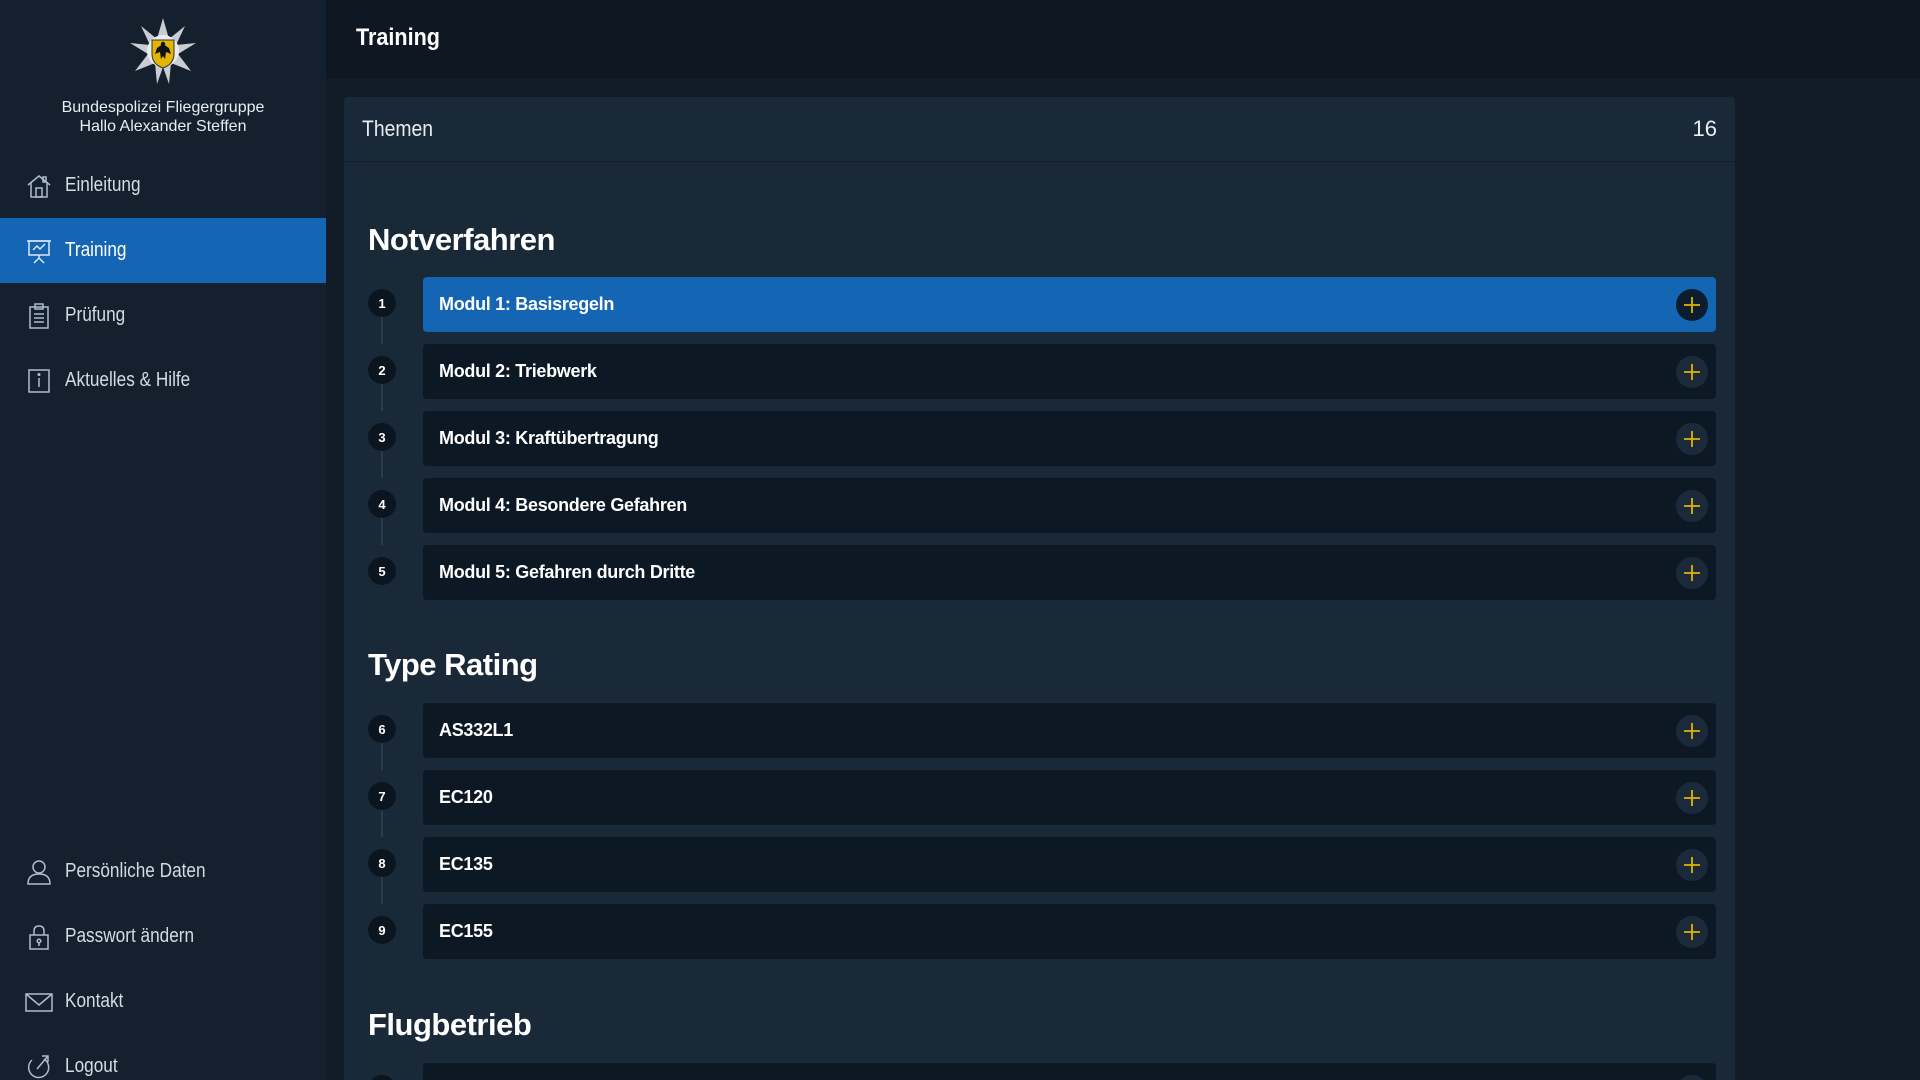  I want to click on module-item: 5 Modul 5: Gefahren durch Dritte, so click(1051, 572).